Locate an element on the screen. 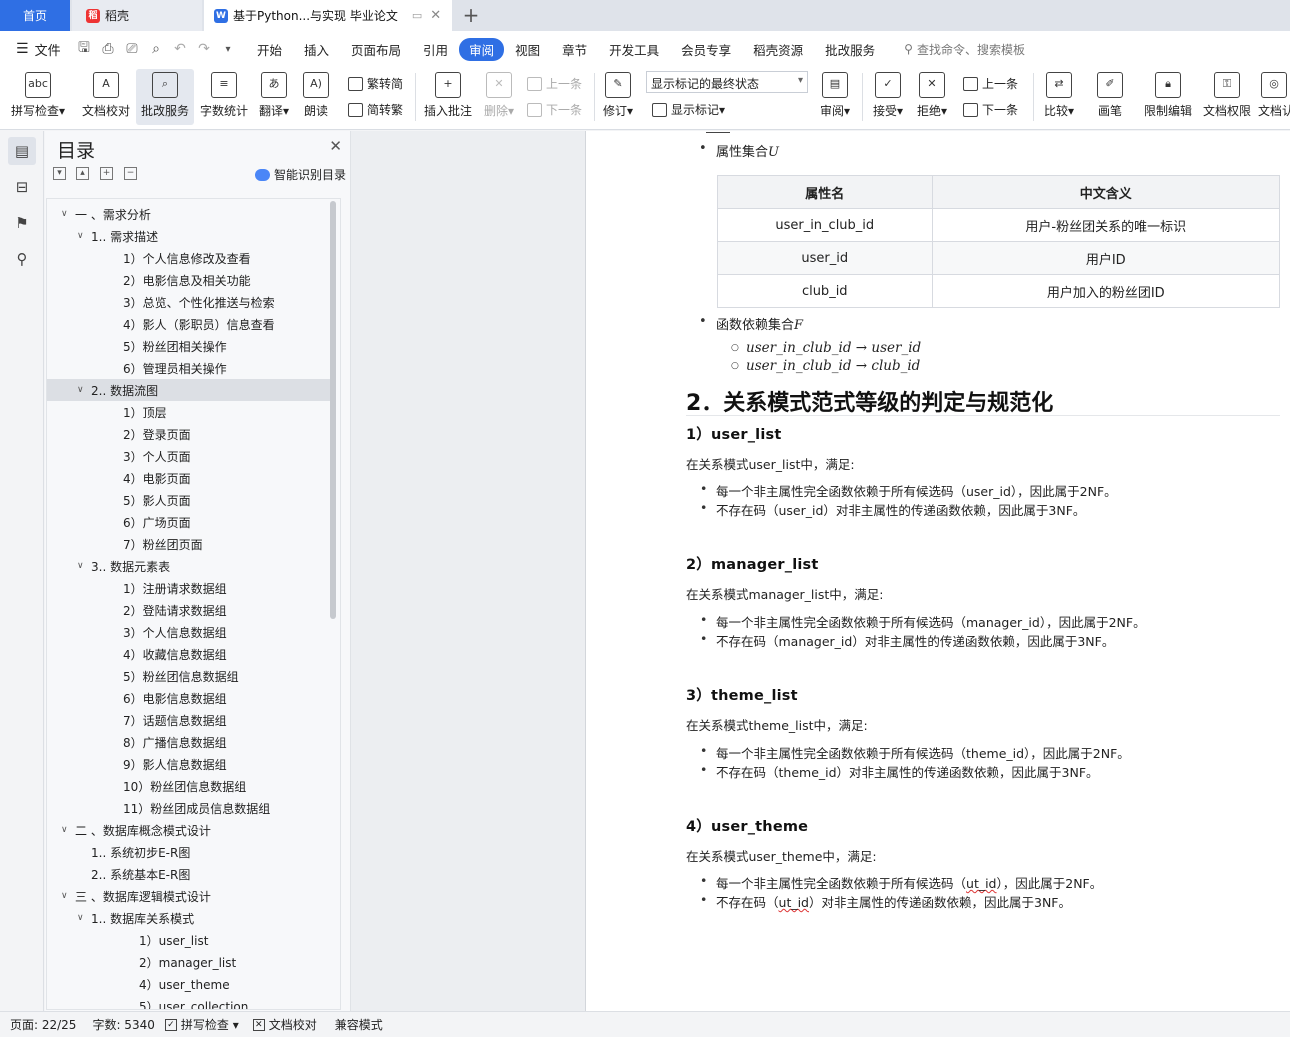  toc-item: 3）个人信息数据组 is located at coordinates (189, 632).